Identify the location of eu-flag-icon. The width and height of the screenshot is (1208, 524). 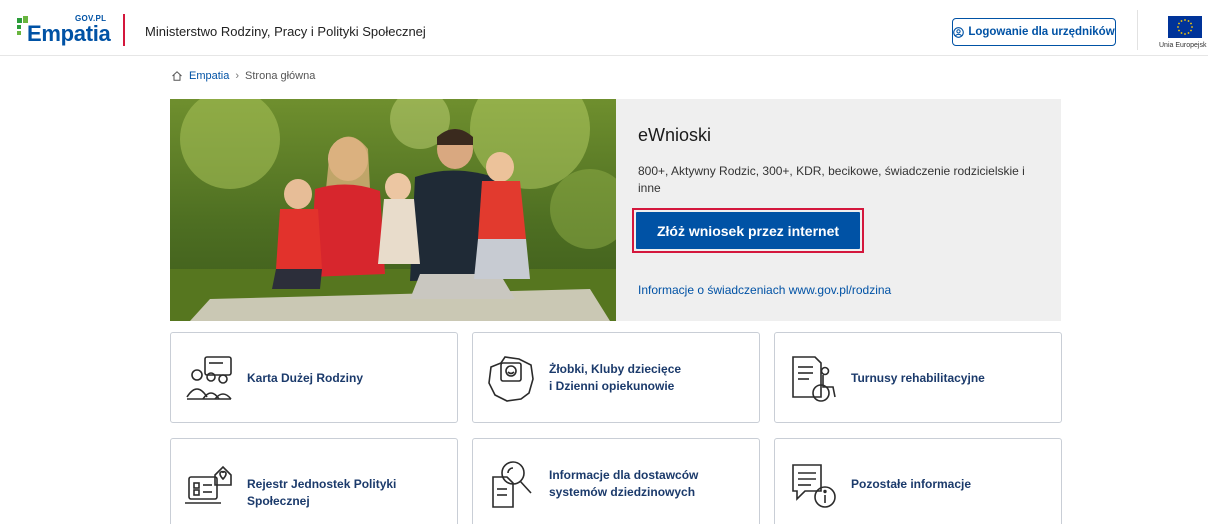
(1185, 27).